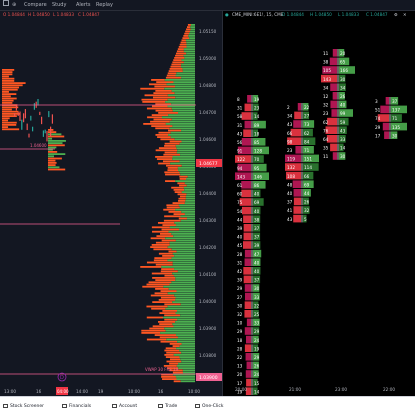 The image size is (415, 415). Describe the element at coordinates (327, 70) in the screenshot. I see `footprint-bid-value: 105` at that location.